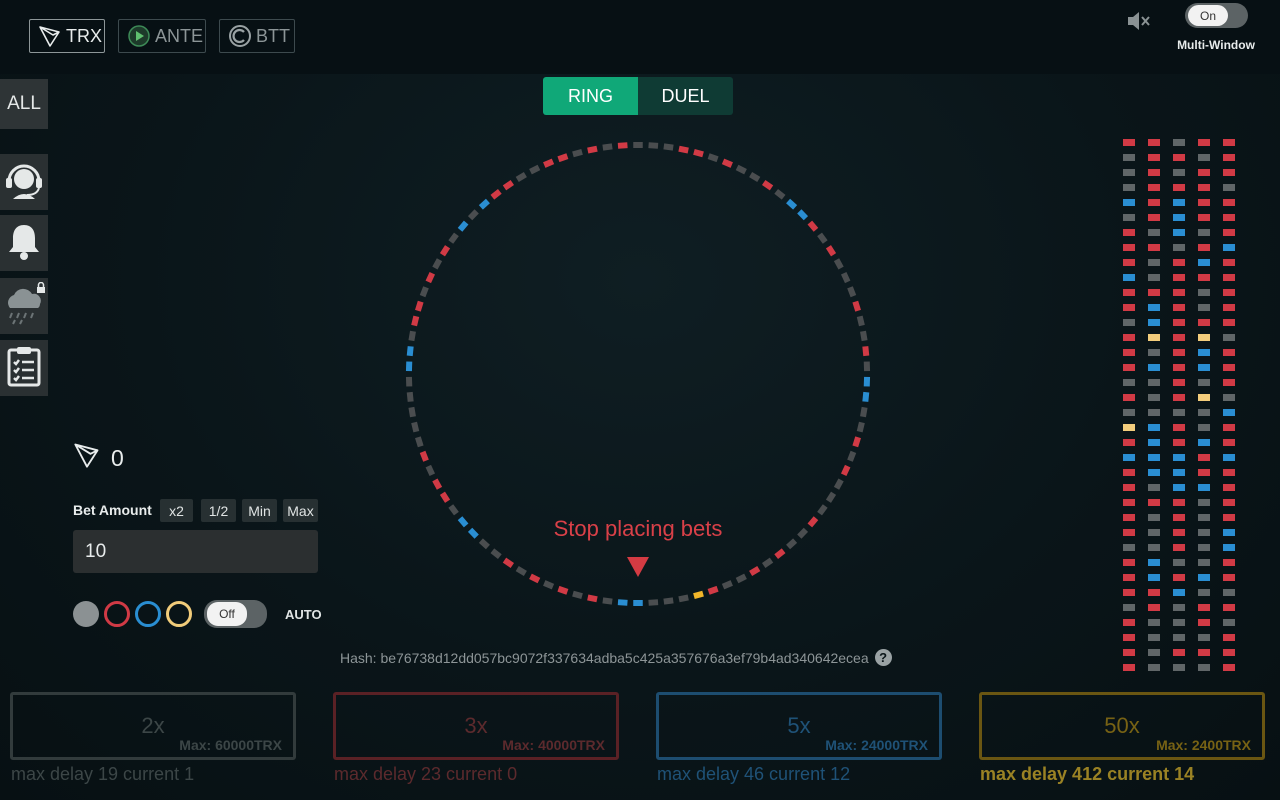 This screenshot has height=800, width=1280. What do you see at coordinates (179, 614) in the screenshot?
I see `select-gold-button` at bounding box center [179, 614].